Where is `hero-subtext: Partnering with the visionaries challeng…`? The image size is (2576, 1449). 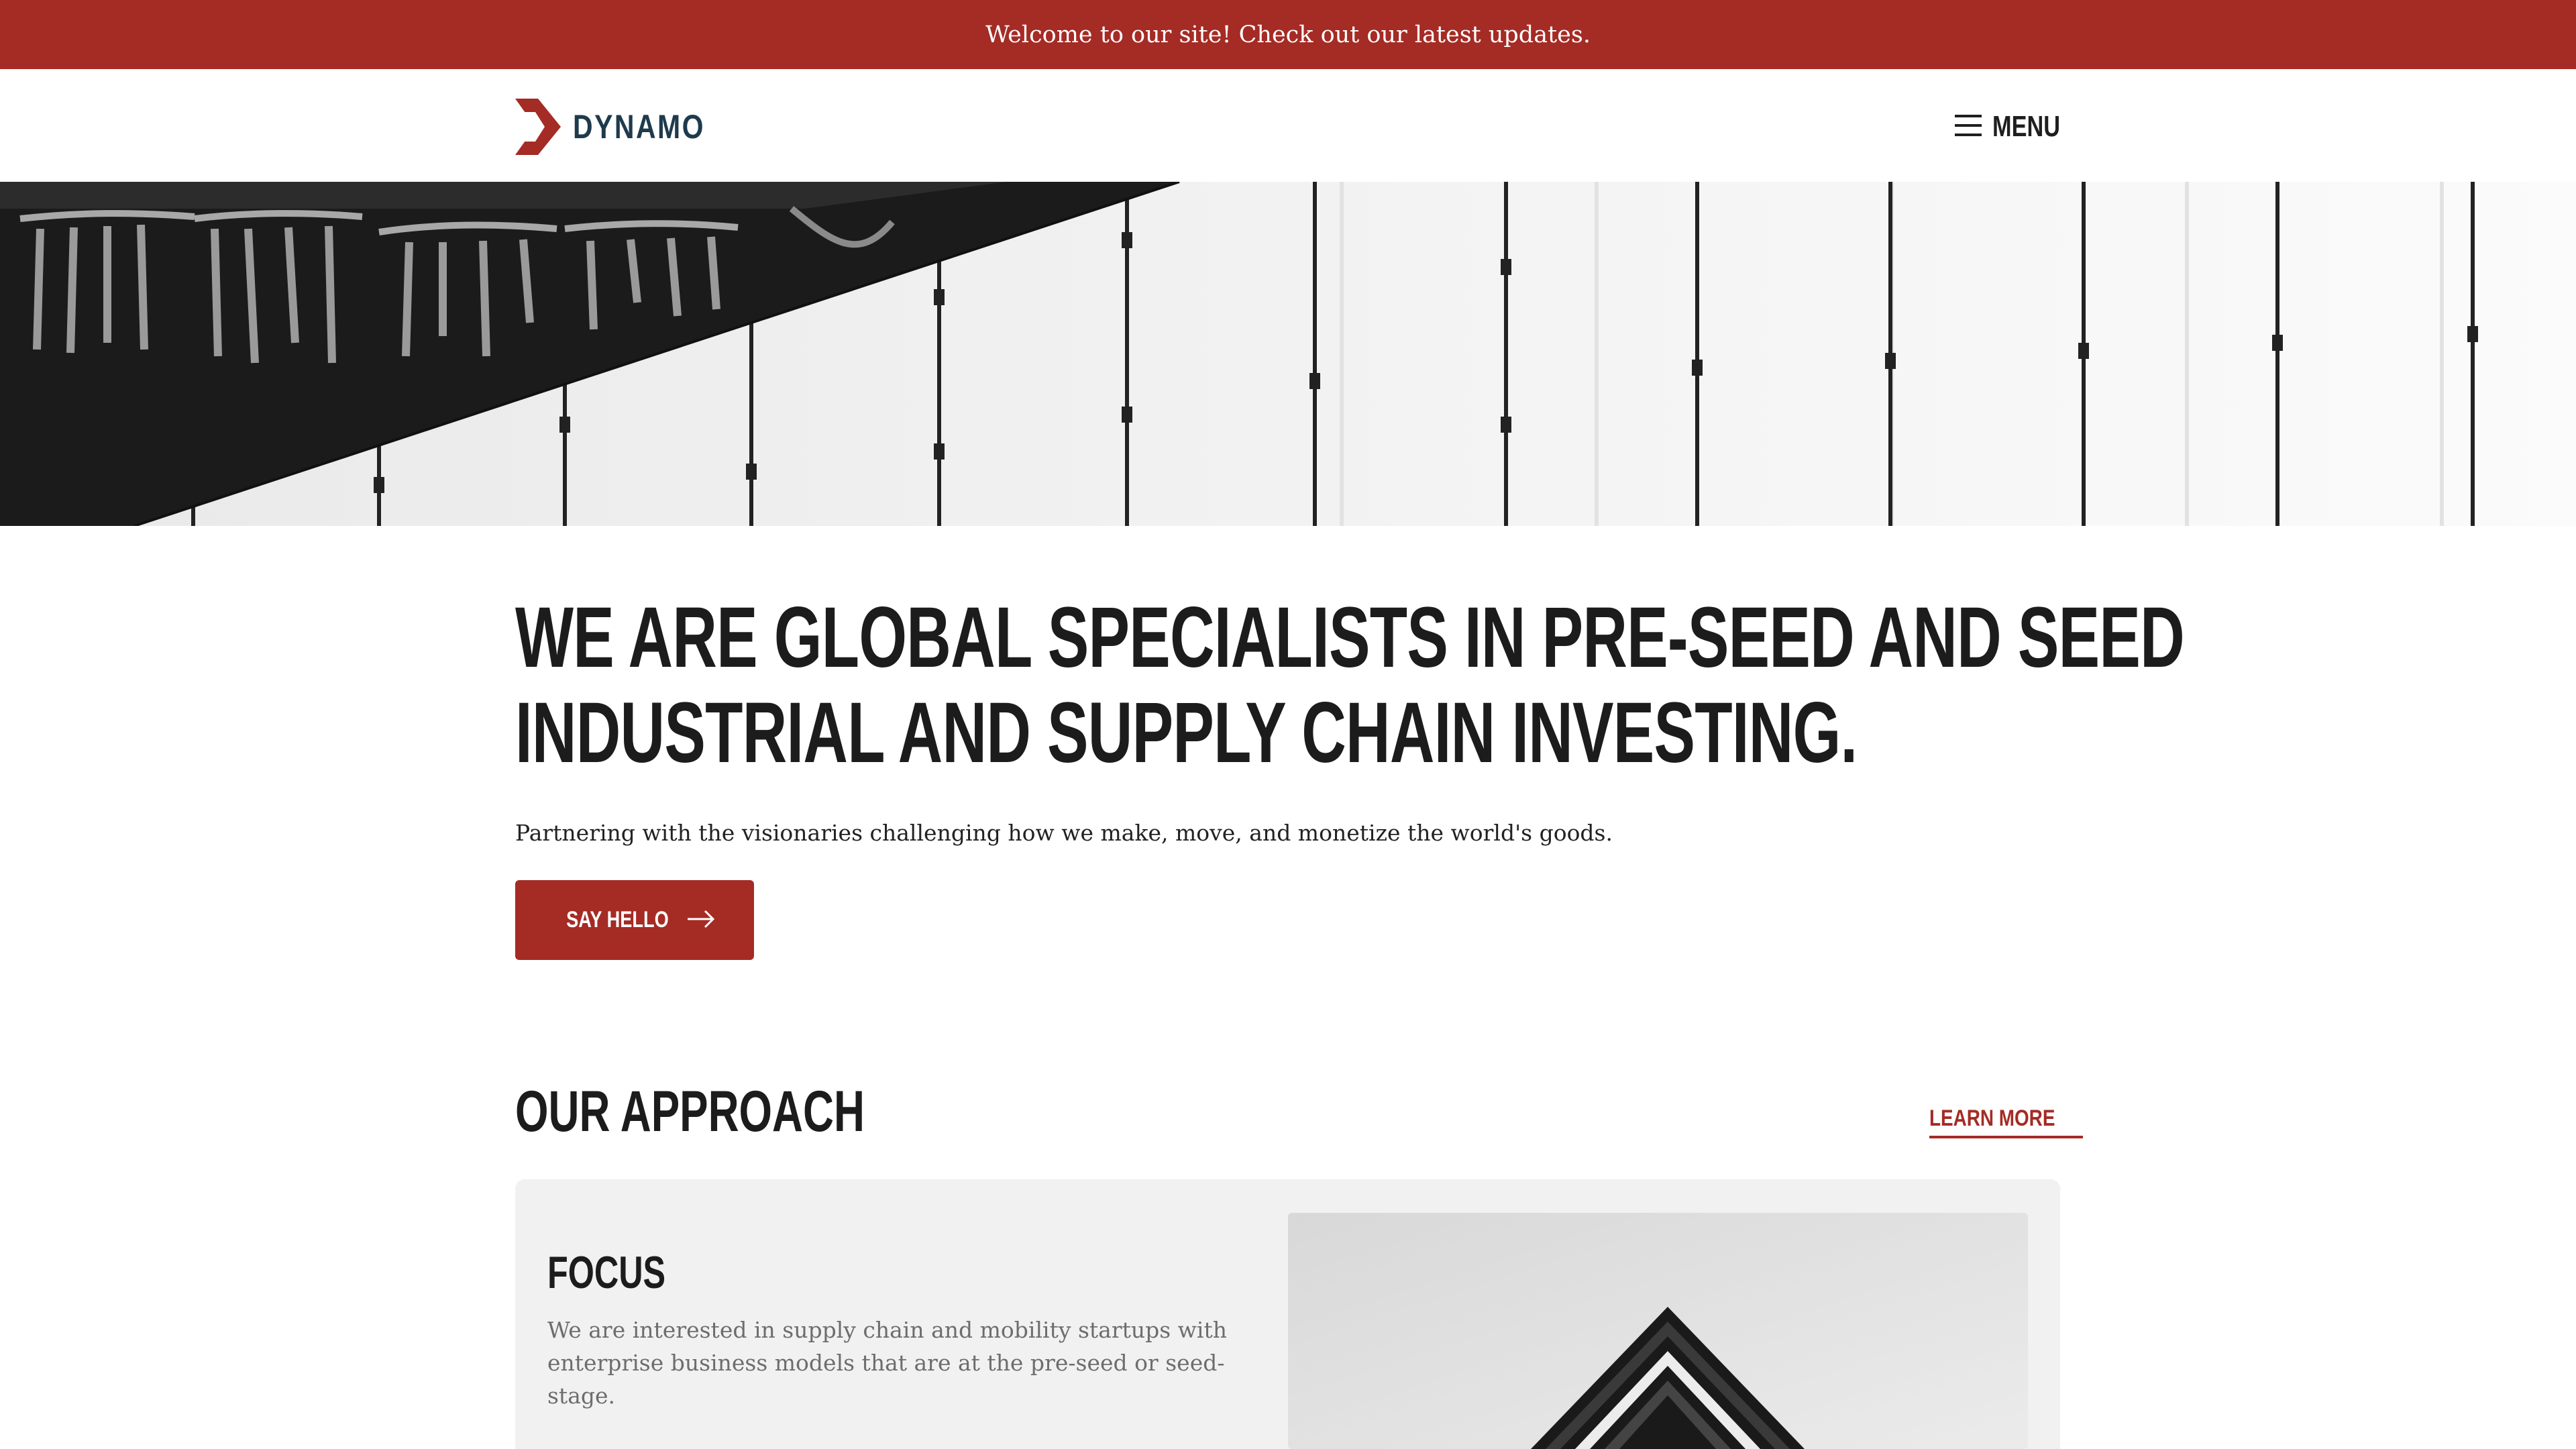 hero-subtext: Partnering with the visionaries challeng… is located at coordinates (1064, 833).